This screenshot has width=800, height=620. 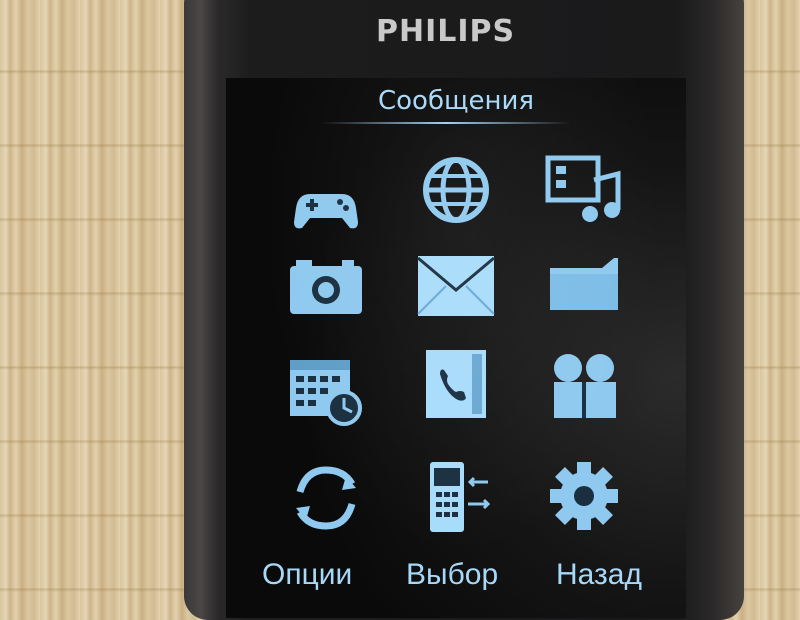 I want to click on brand-logo: PHILIPS, so click(x=446, y=31).